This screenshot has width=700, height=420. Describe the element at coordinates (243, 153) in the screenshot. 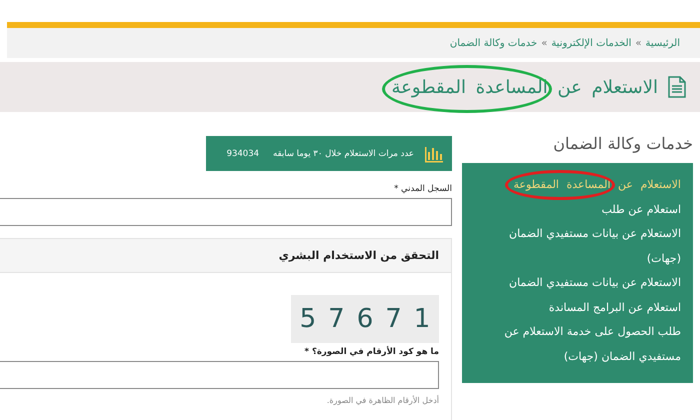

I see `stats-value: 934034` at that location.